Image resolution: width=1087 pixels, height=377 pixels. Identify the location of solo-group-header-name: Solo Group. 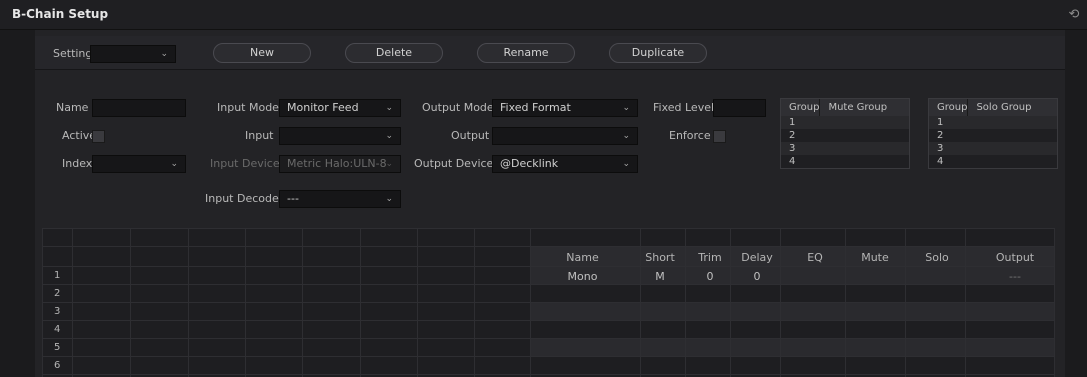
(1012, 107).